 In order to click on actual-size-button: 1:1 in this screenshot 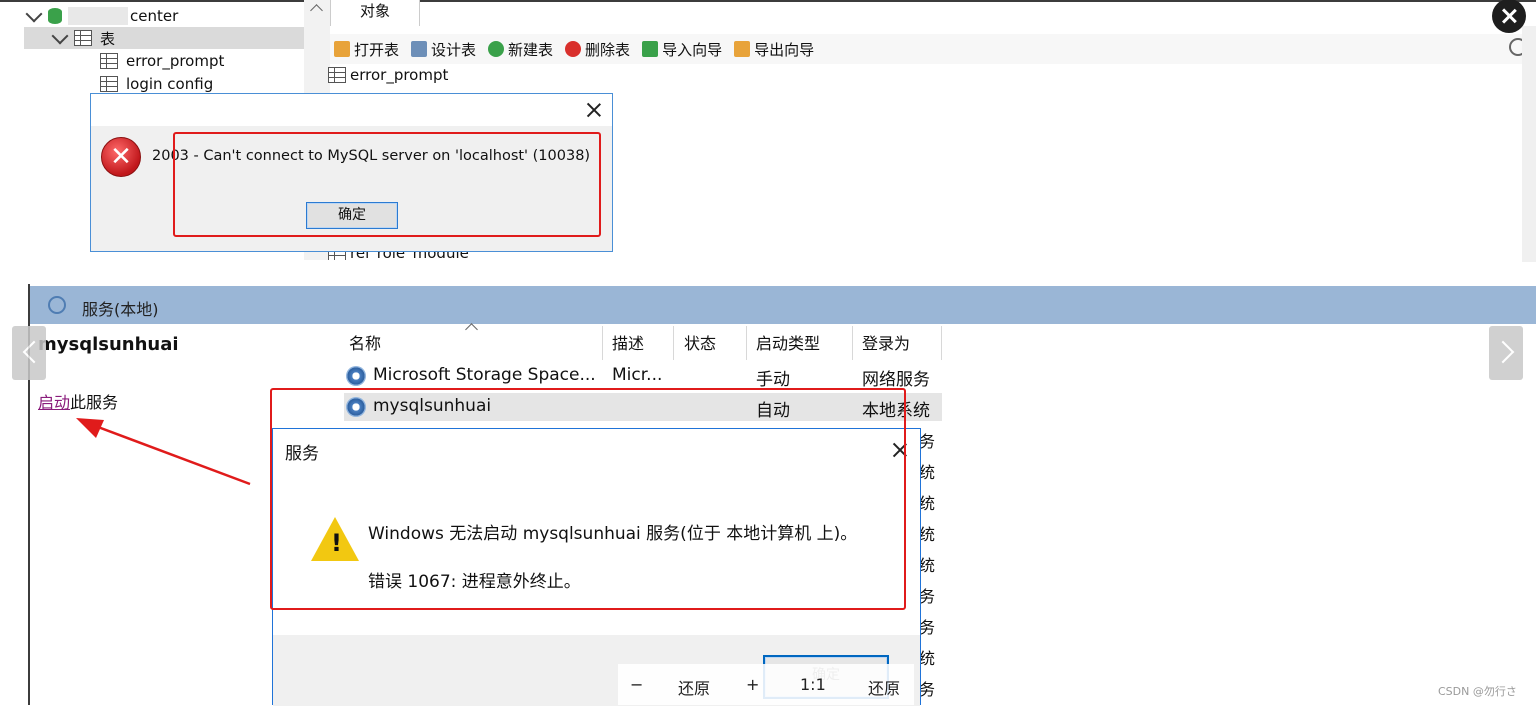, I will do `click(813, 684)`.